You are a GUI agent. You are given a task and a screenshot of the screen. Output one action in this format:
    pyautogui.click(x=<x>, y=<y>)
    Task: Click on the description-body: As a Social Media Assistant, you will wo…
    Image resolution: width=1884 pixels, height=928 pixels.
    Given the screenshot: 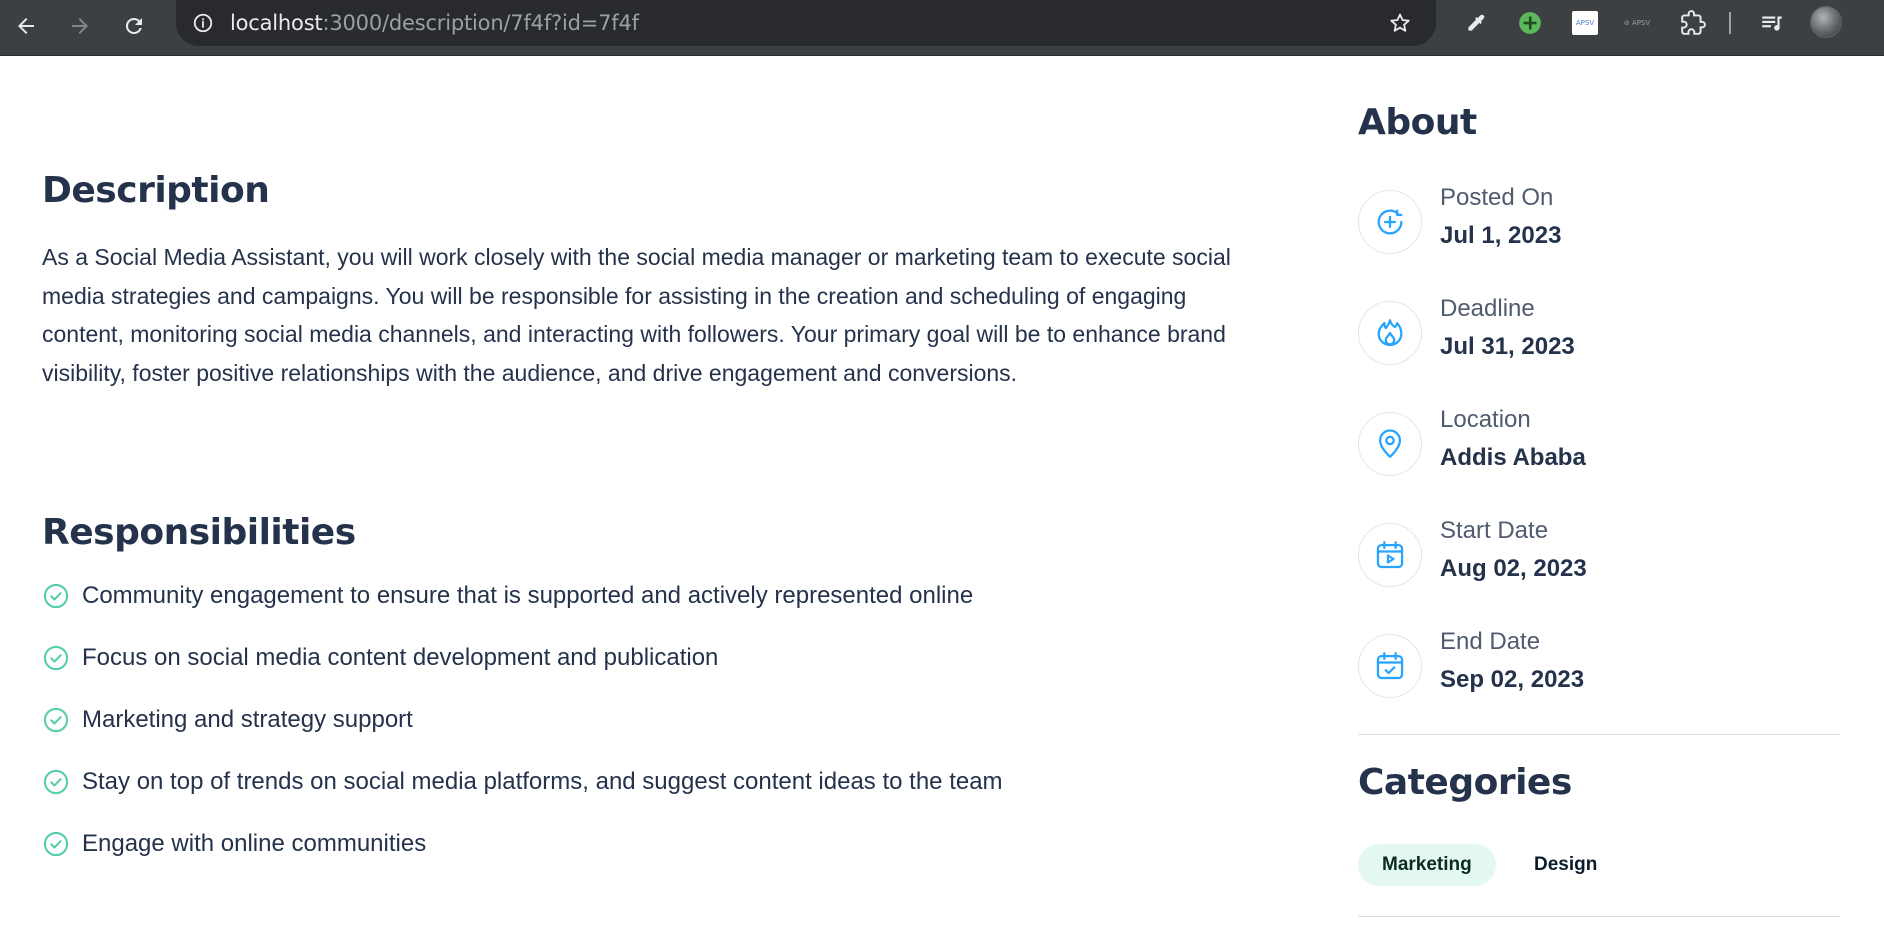 What is the action you would take?
    pyautogui.click(x=636, y=315)
    